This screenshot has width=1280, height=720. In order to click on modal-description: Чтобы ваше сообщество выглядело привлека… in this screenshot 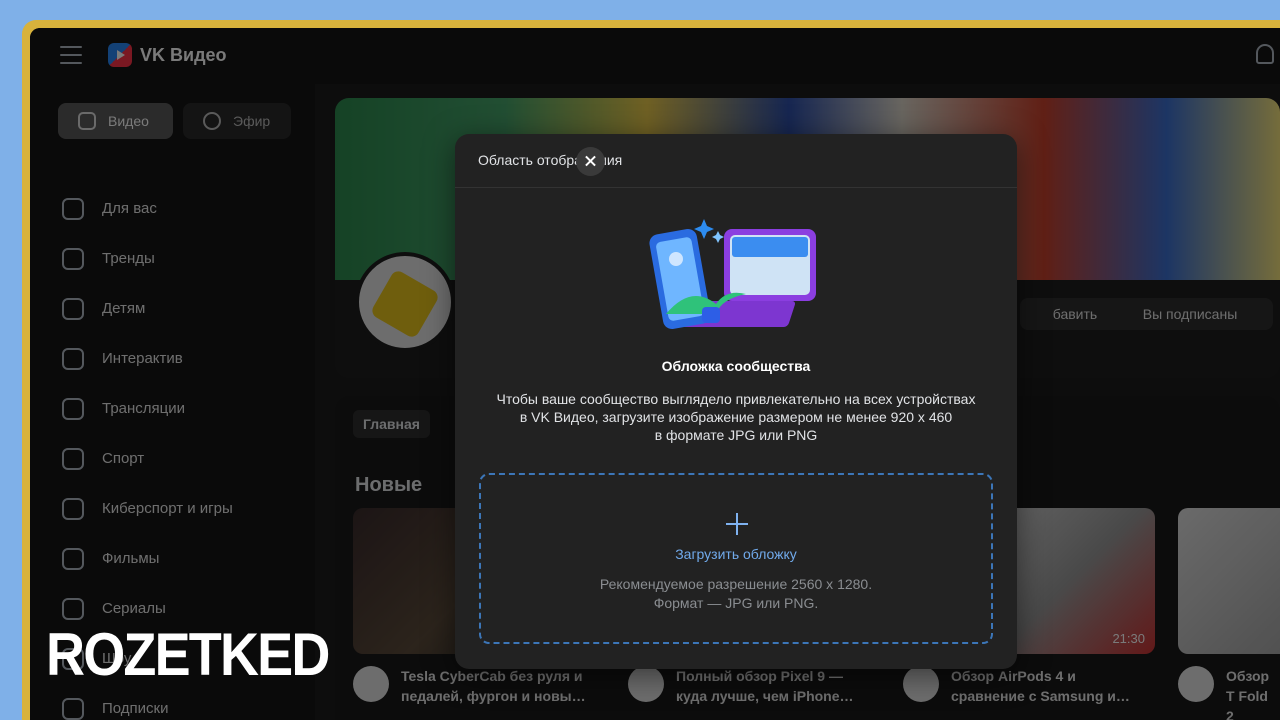, I will do `click(736, 417)`.